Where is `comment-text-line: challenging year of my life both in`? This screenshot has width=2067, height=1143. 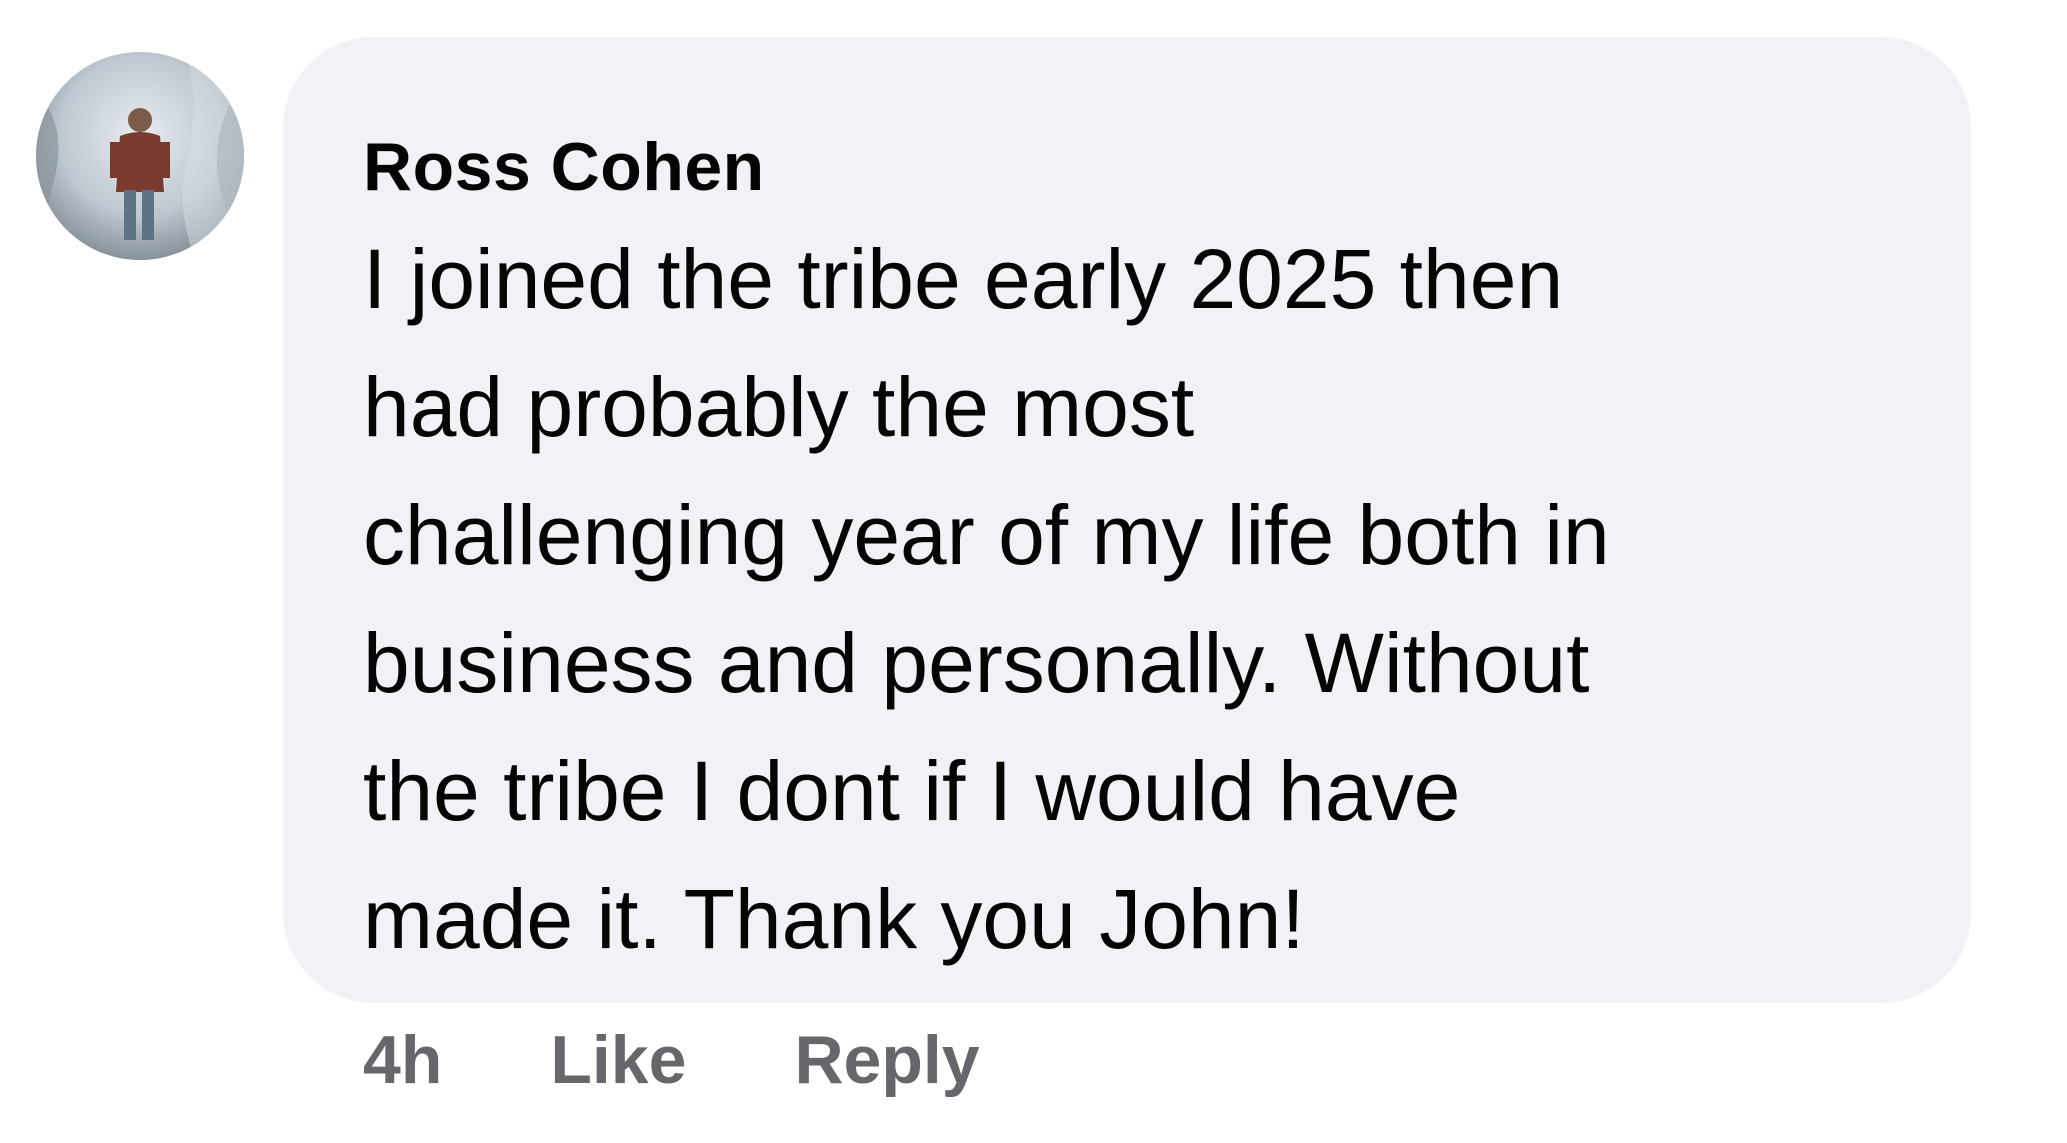
comment-text-line: challenging year of my life both in is located at coordinates (986, 535).